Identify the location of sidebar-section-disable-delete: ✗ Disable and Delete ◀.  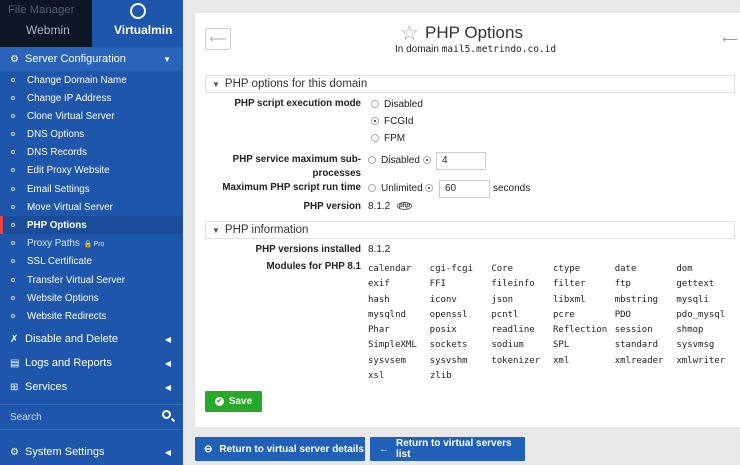
(91, 339).